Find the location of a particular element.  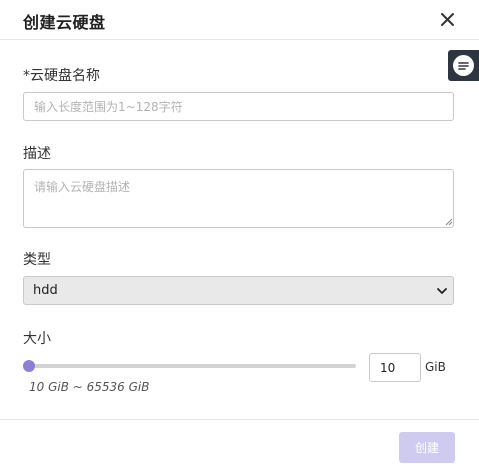

type-select: hdd is located at coordinates (238, 290).